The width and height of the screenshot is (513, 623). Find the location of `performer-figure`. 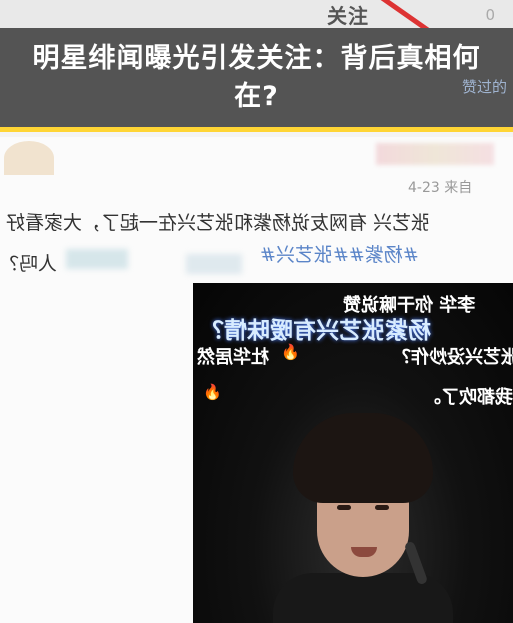

performer-figure is located at coordinates (363, 518).